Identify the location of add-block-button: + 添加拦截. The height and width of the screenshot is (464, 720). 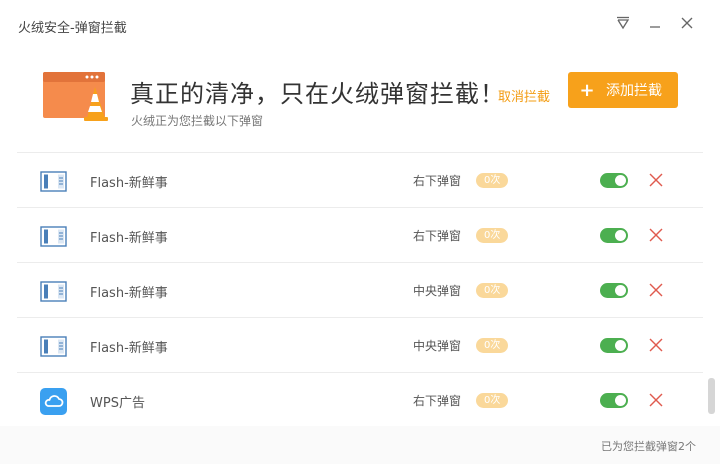
(623, 90).